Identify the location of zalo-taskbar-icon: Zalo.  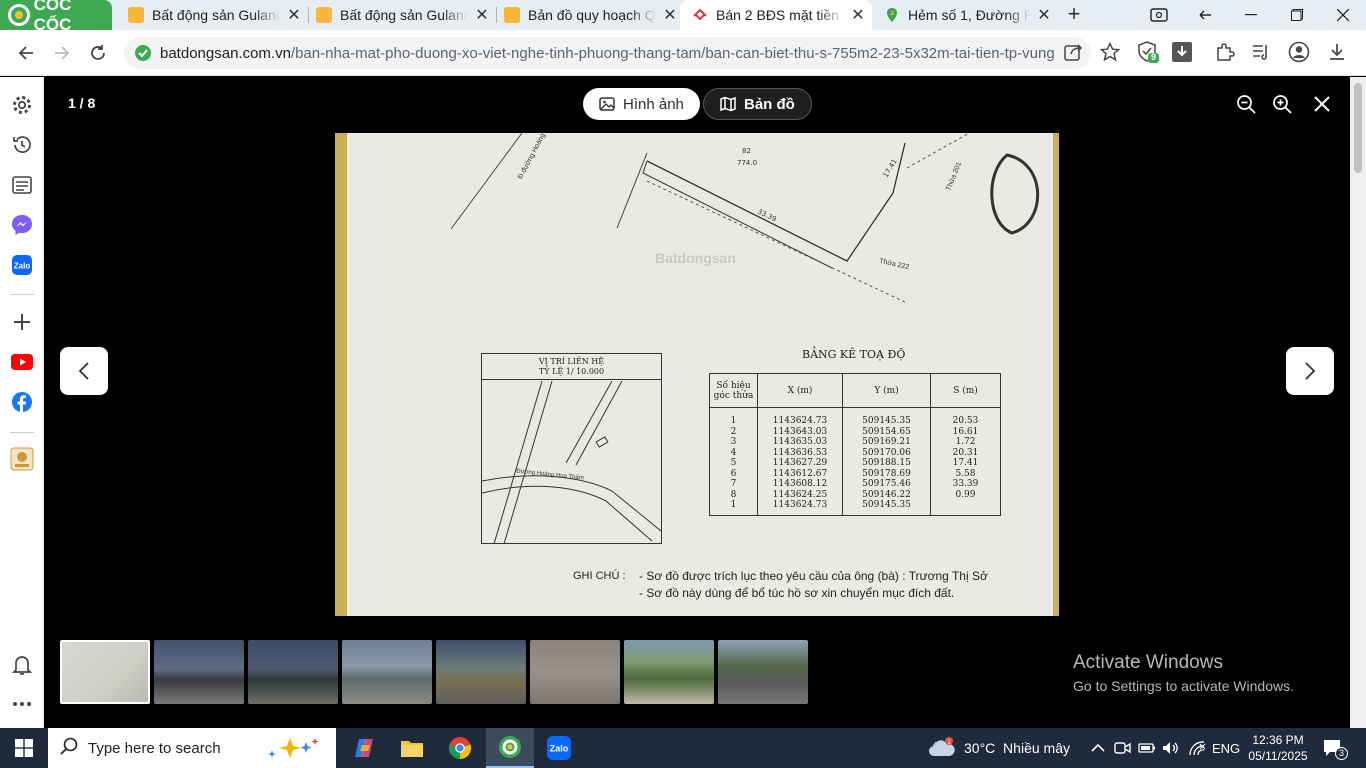
(559, 748).